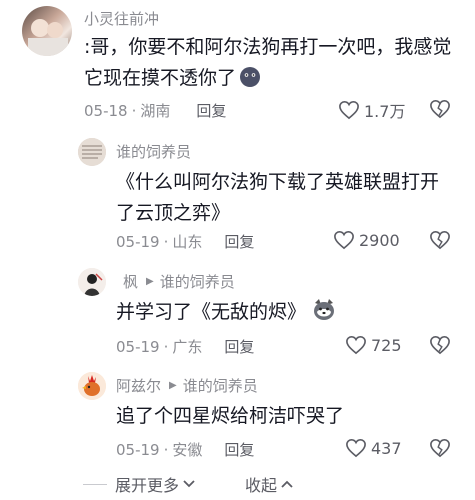  I want to click on like-button: 1.7万, so click(371, 110).